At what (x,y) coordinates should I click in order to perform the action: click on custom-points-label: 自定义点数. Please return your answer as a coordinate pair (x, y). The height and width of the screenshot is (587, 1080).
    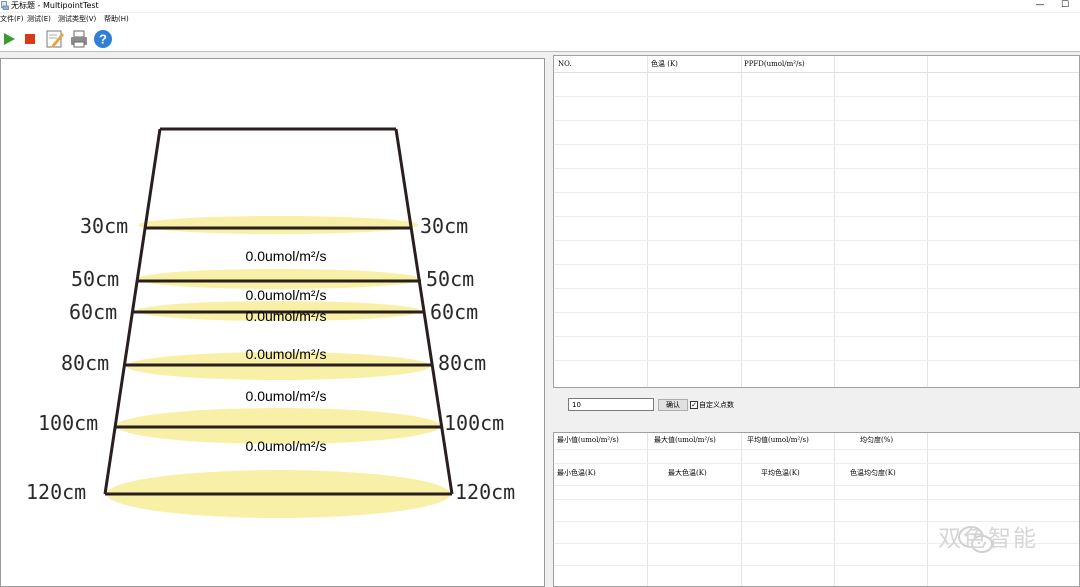
    Looking at the image, I should click on (716, 405).